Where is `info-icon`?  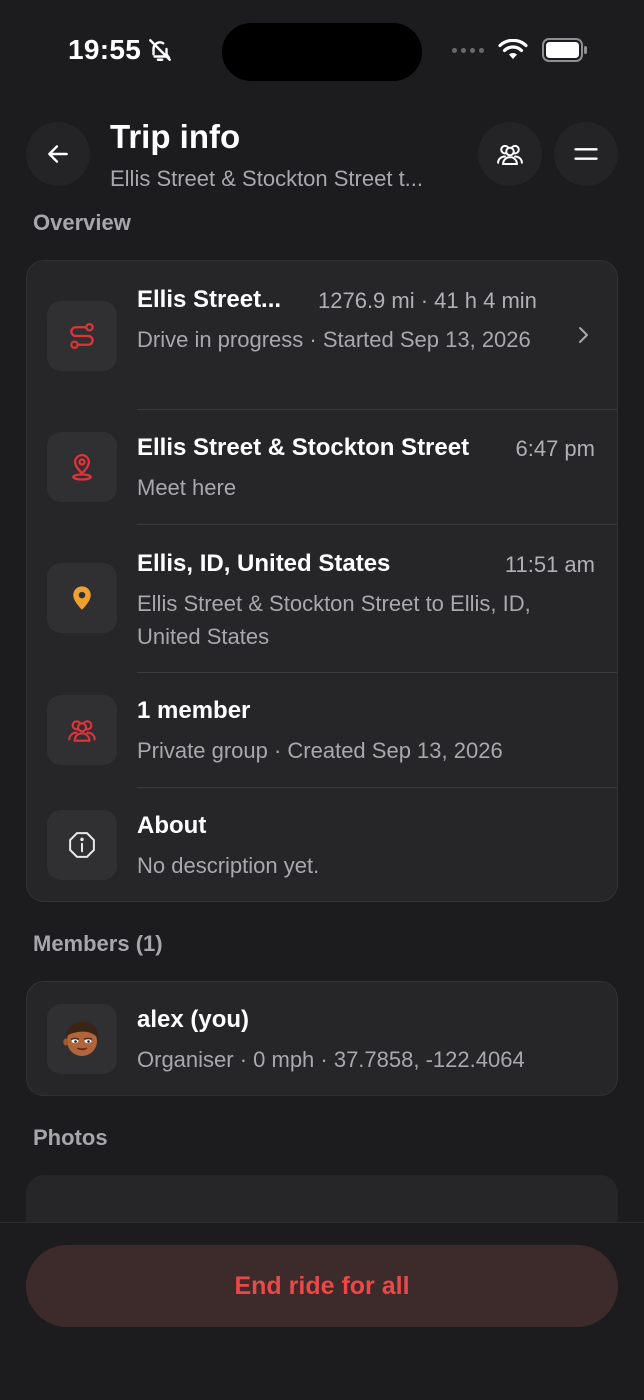
info-icon is located at coordinates (82, 845).